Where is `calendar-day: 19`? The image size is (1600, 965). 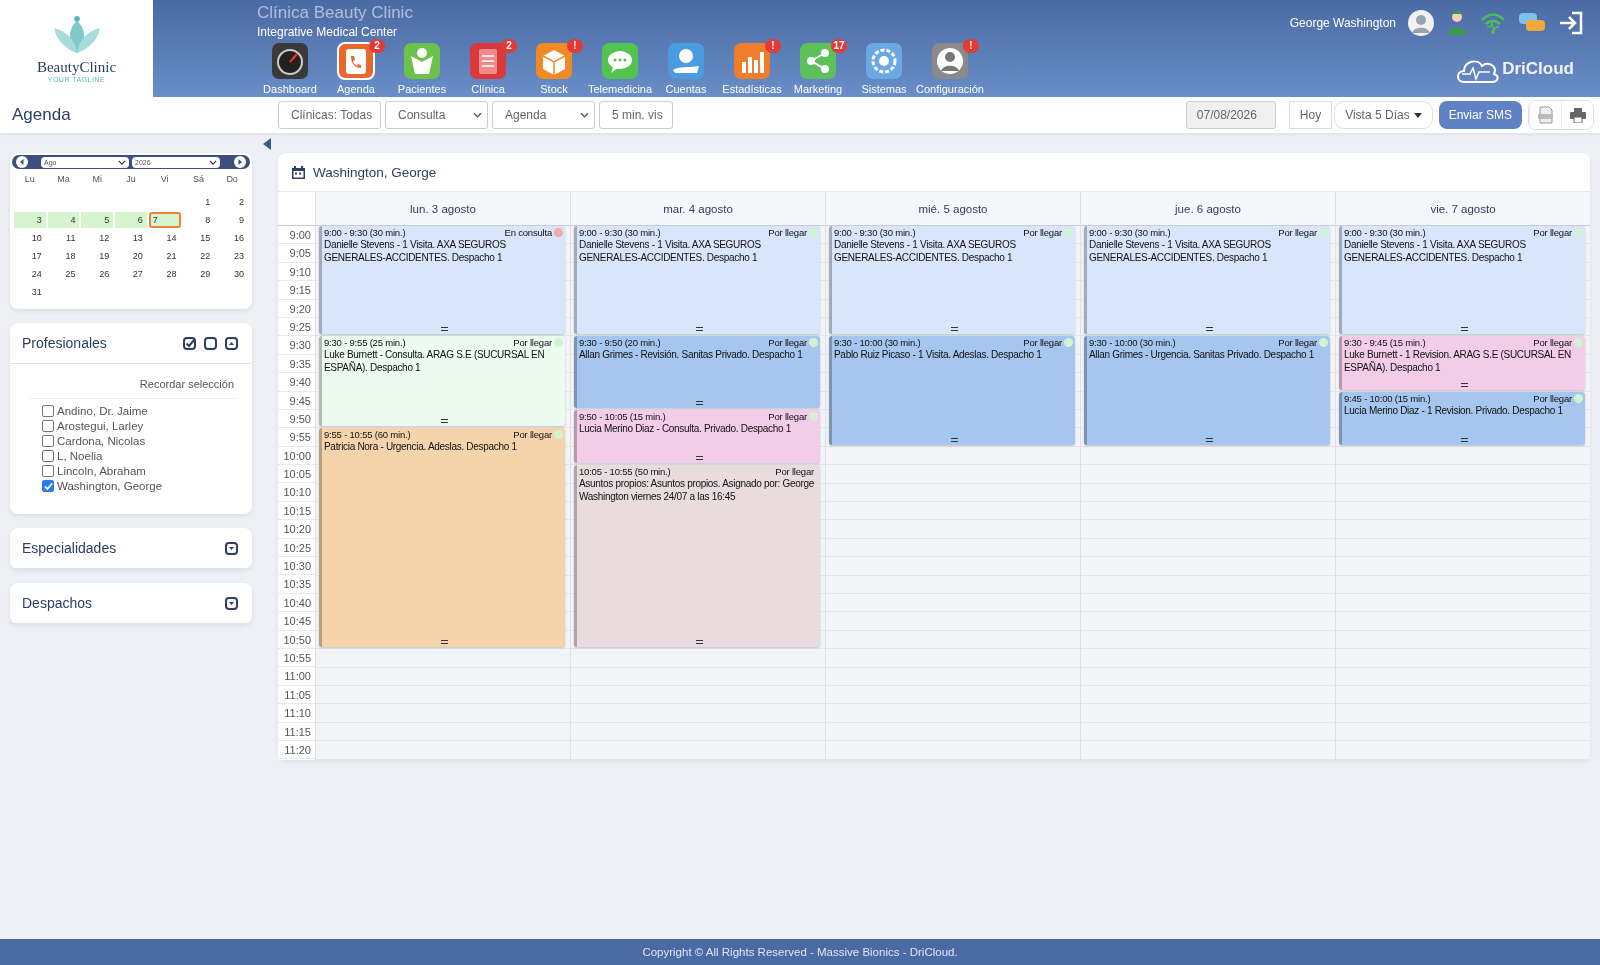
calendar-day: 19 is located at coordinates (97, 256).